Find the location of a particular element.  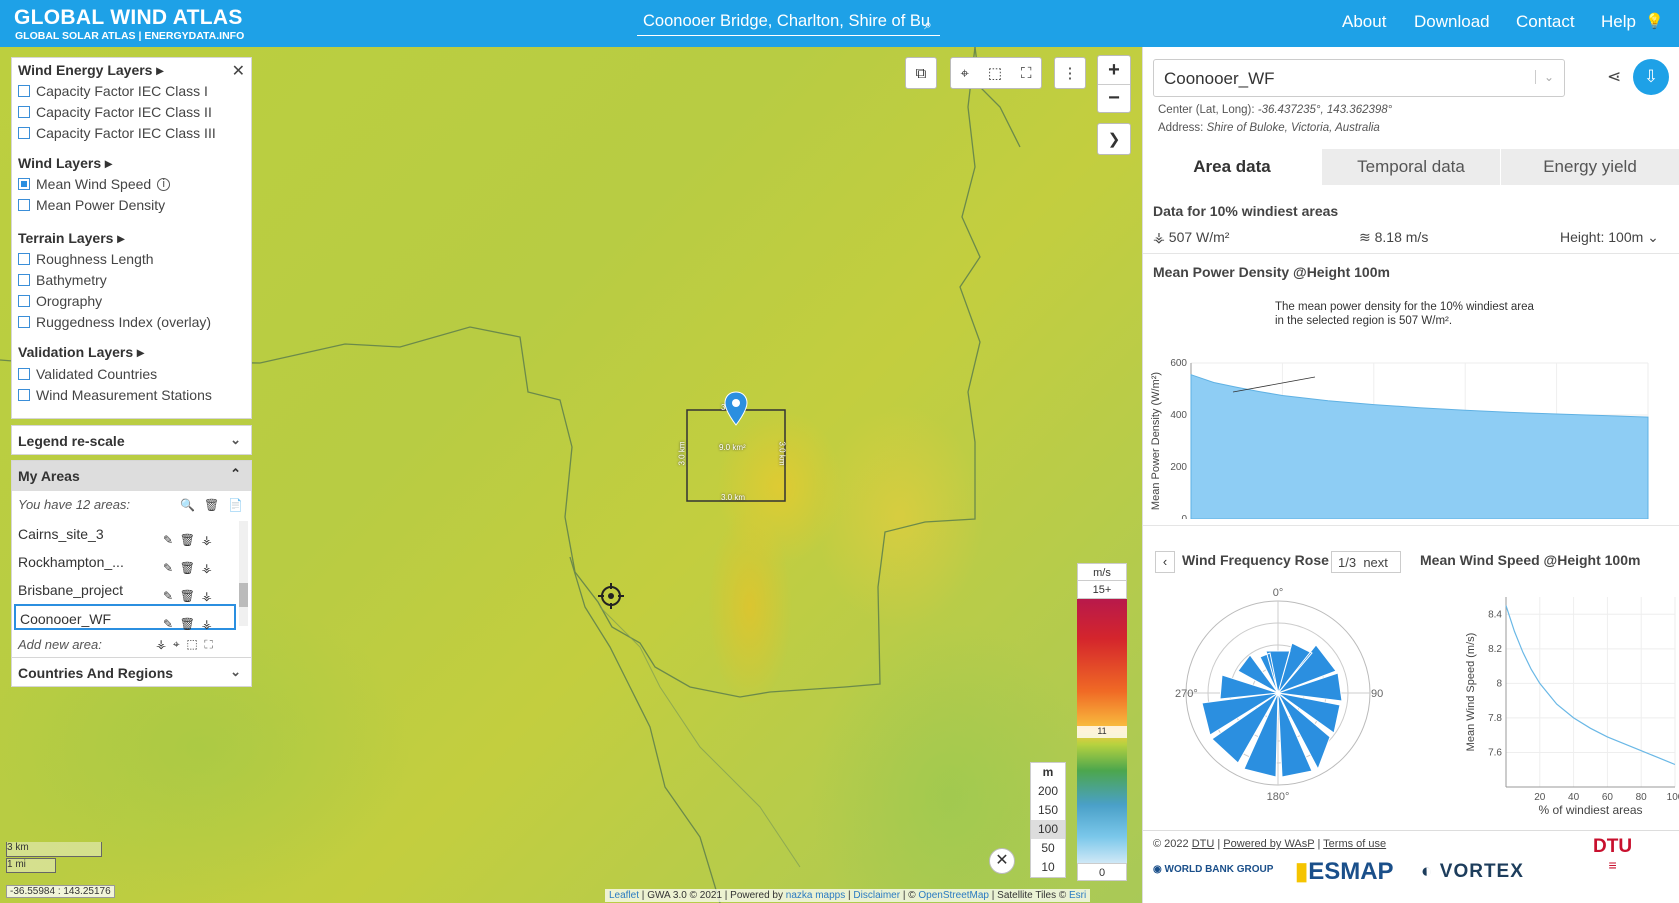

height-option-10: 10 is located at coordinates (1048, 867).